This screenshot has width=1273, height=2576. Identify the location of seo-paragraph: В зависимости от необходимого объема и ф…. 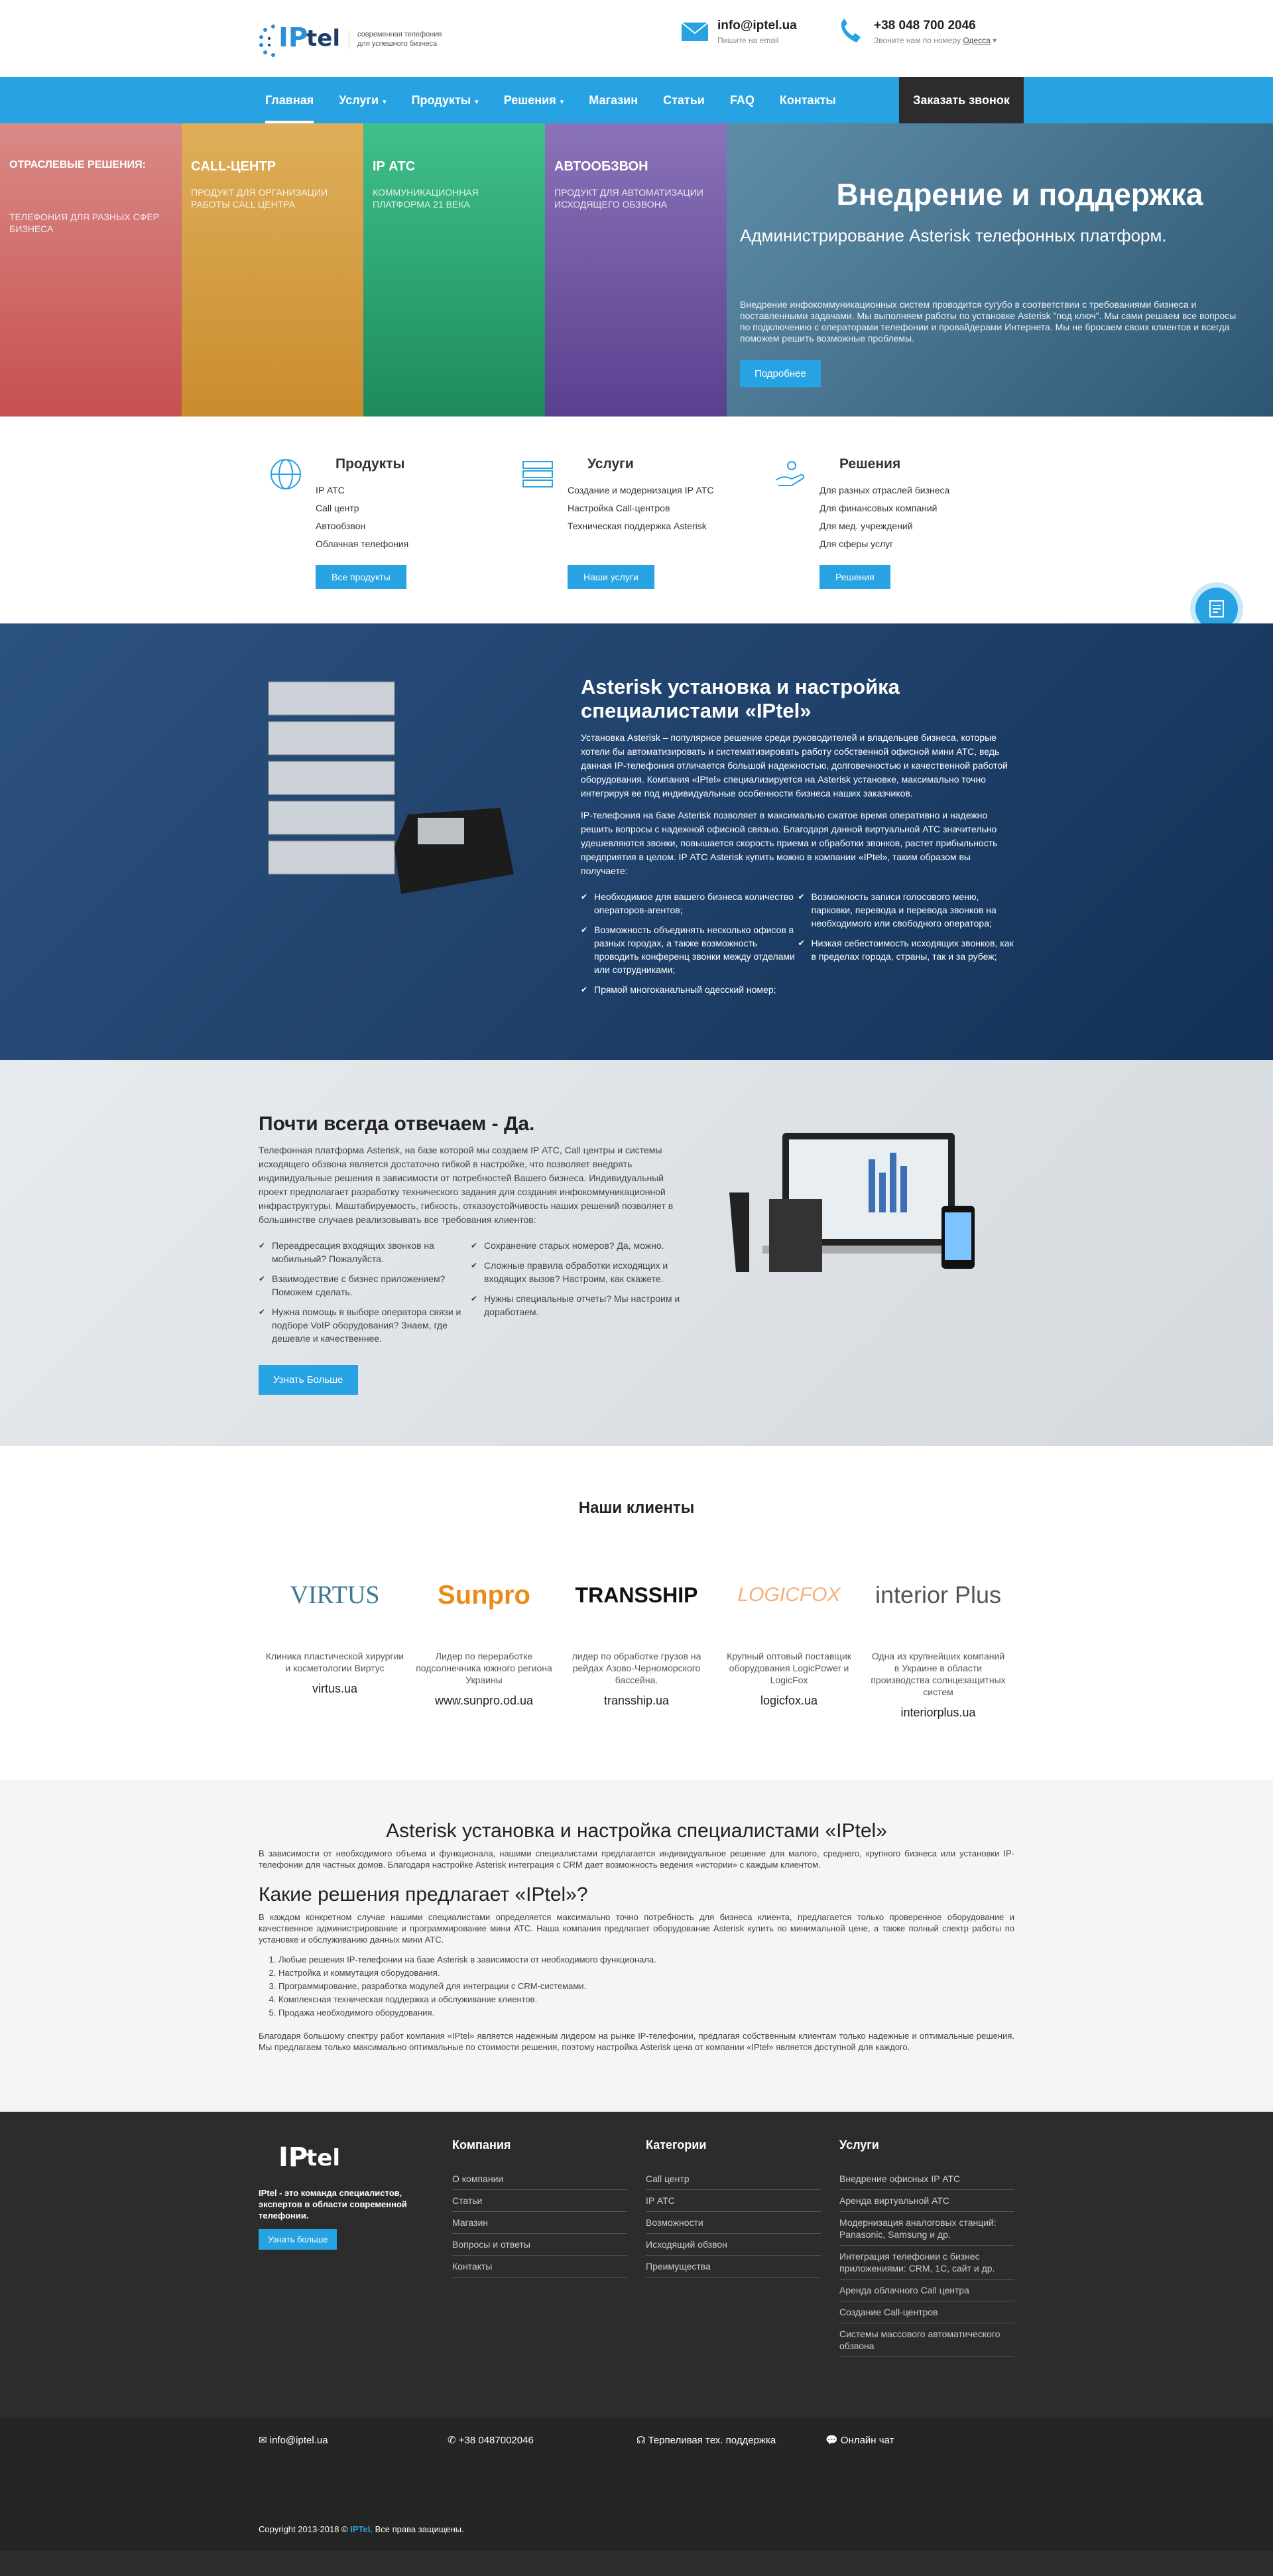
(636, 1859).